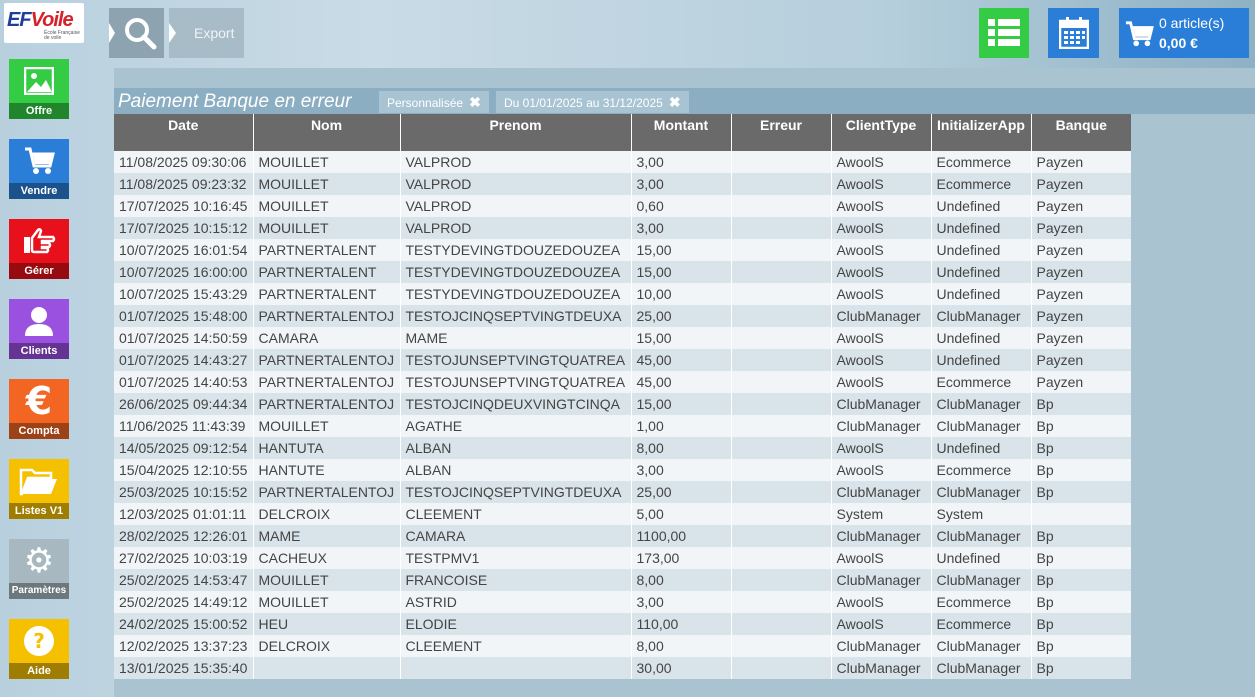  What do you see at coordinates (184, 536) in the screenshot?
I see `cell-date: 28/02/2025 12:26:01` at bounding box center [184, 536].